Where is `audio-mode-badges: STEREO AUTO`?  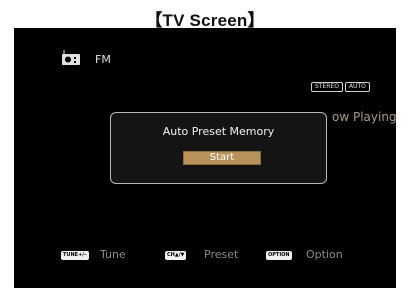 audio-mode-badges: STEREO AUTO is located at coordinates (340, 87).